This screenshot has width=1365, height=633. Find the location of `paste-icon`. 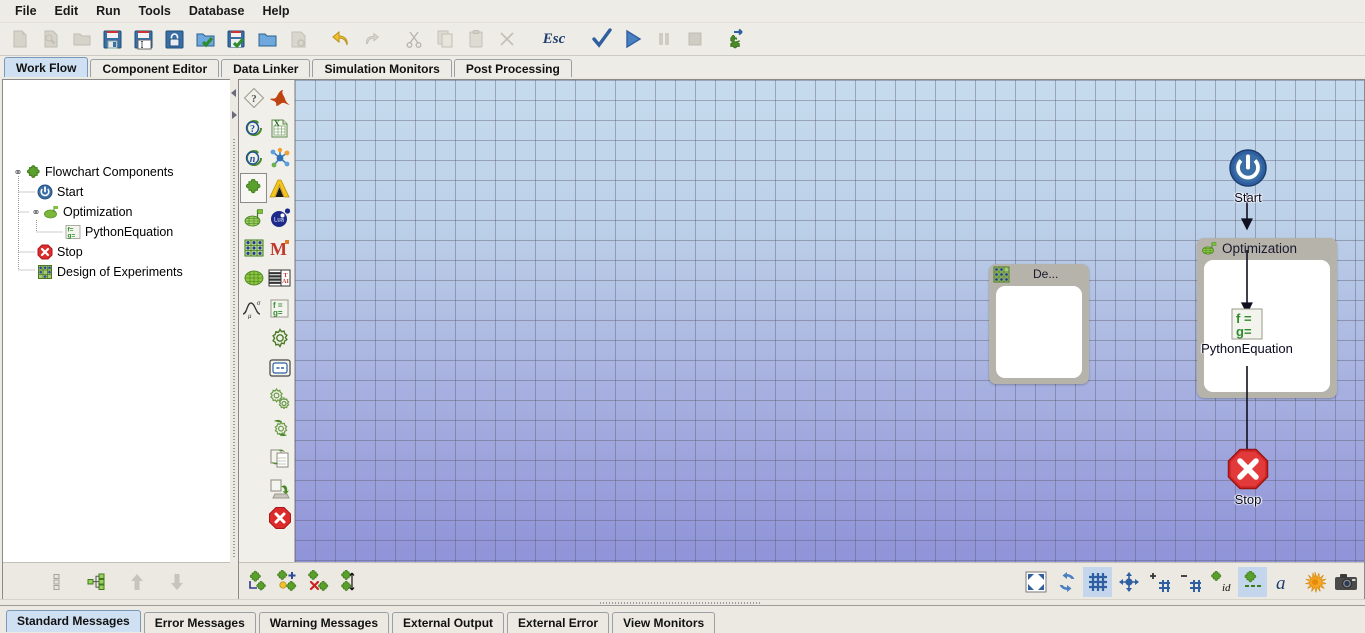

paste-icon is located at coordinates (475, 39).